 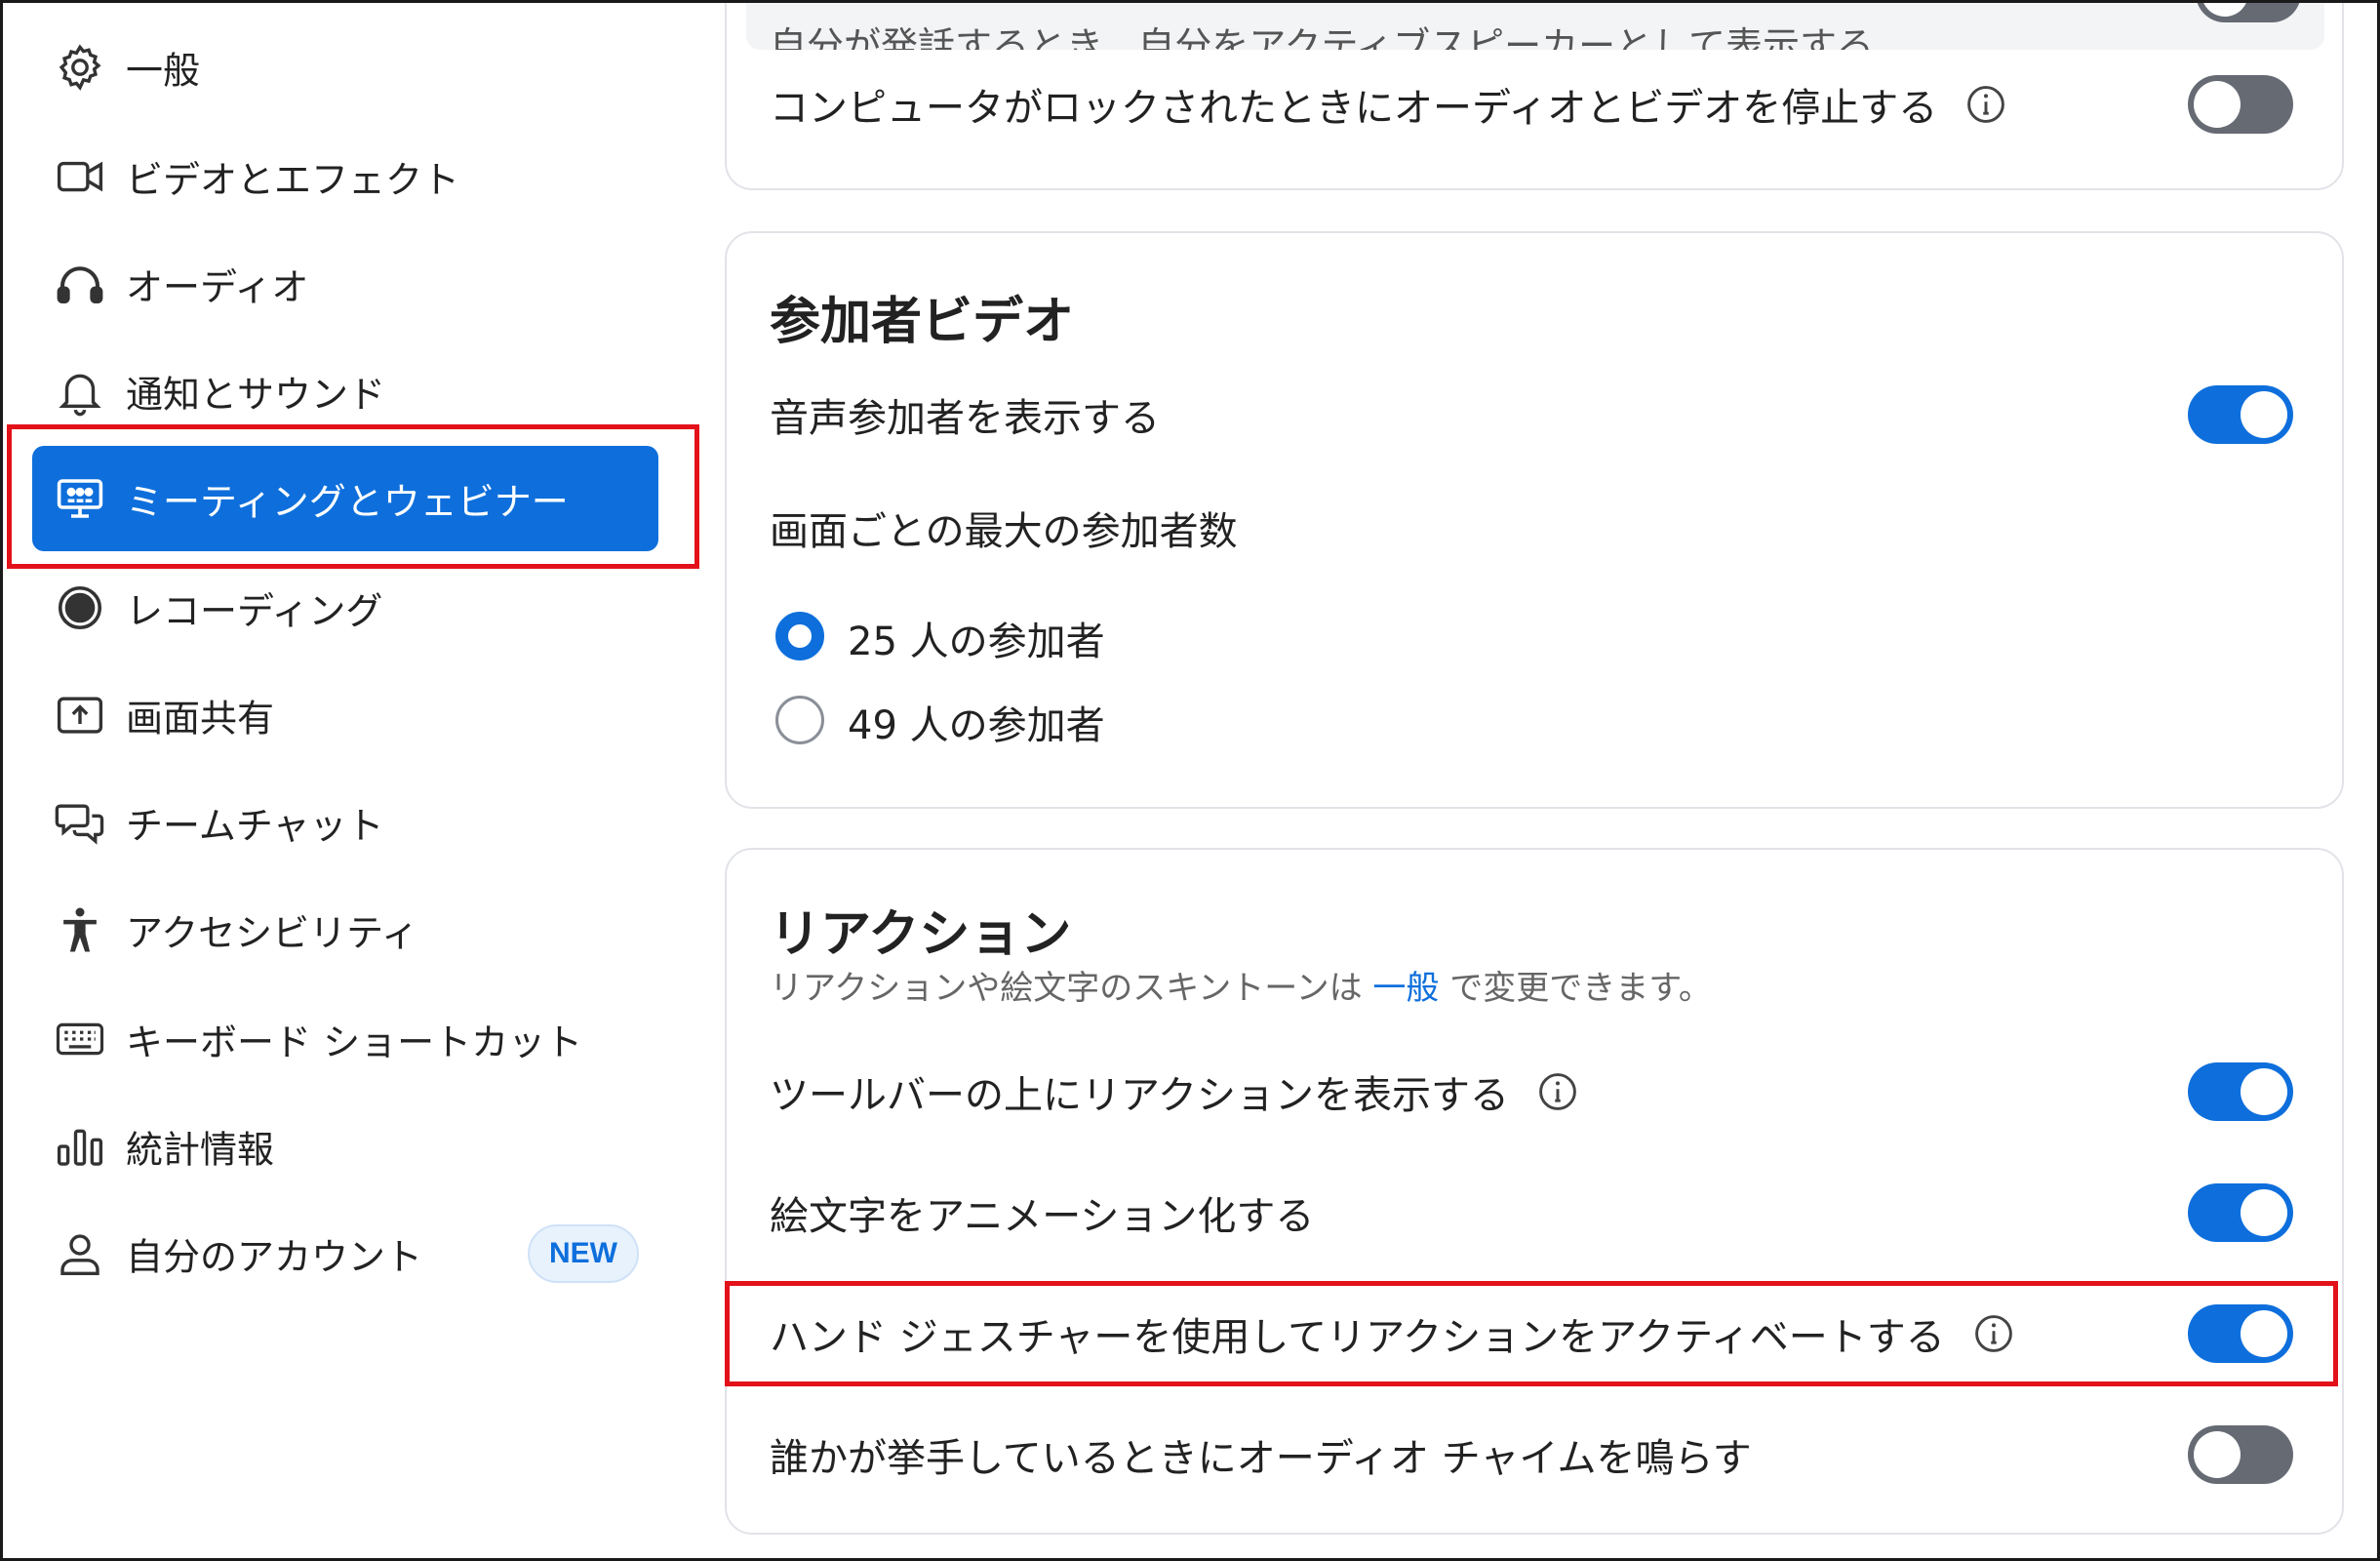 What do you see at coordinates (1174, 1091) in the screenshot?
I see `show-reactions-above-toolbar-label: ツールバーの上にリアクションを表示する` at bounding box center [1174, 1091].